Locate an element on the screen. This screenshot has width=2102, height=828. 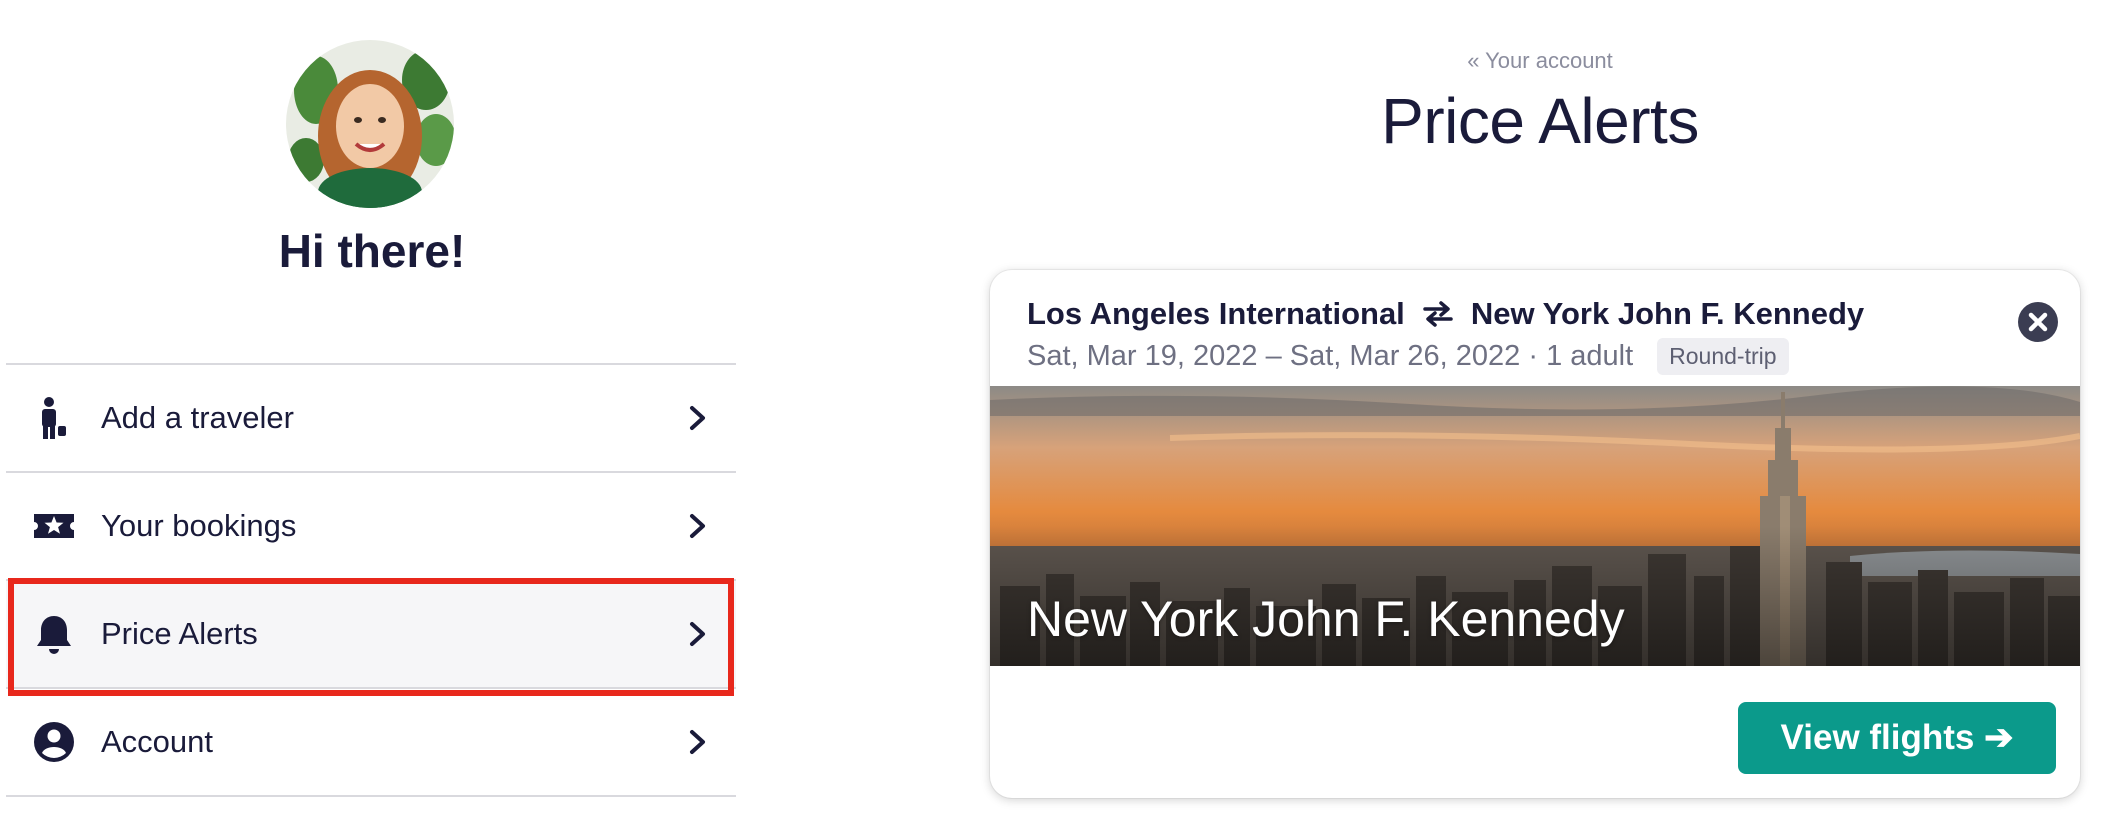
menu-item-your-bookings: Your bookings is located at coordinates (371, 527).